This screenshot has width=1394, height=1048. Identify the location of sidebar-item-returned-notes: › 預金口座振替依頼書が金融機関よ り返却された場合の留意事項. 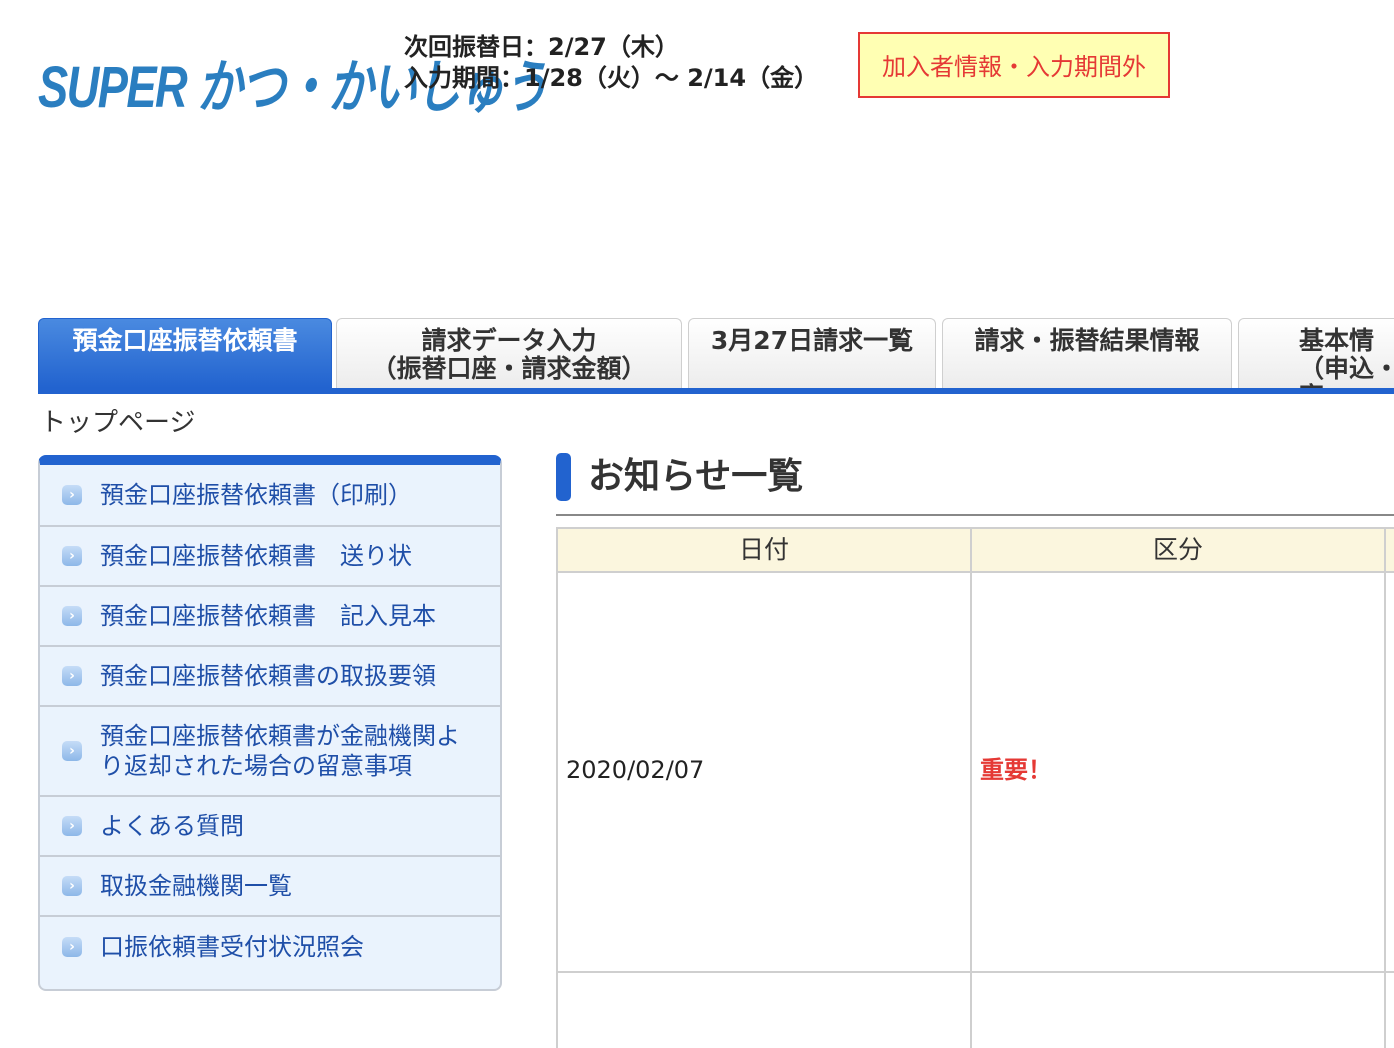
(270, 752).